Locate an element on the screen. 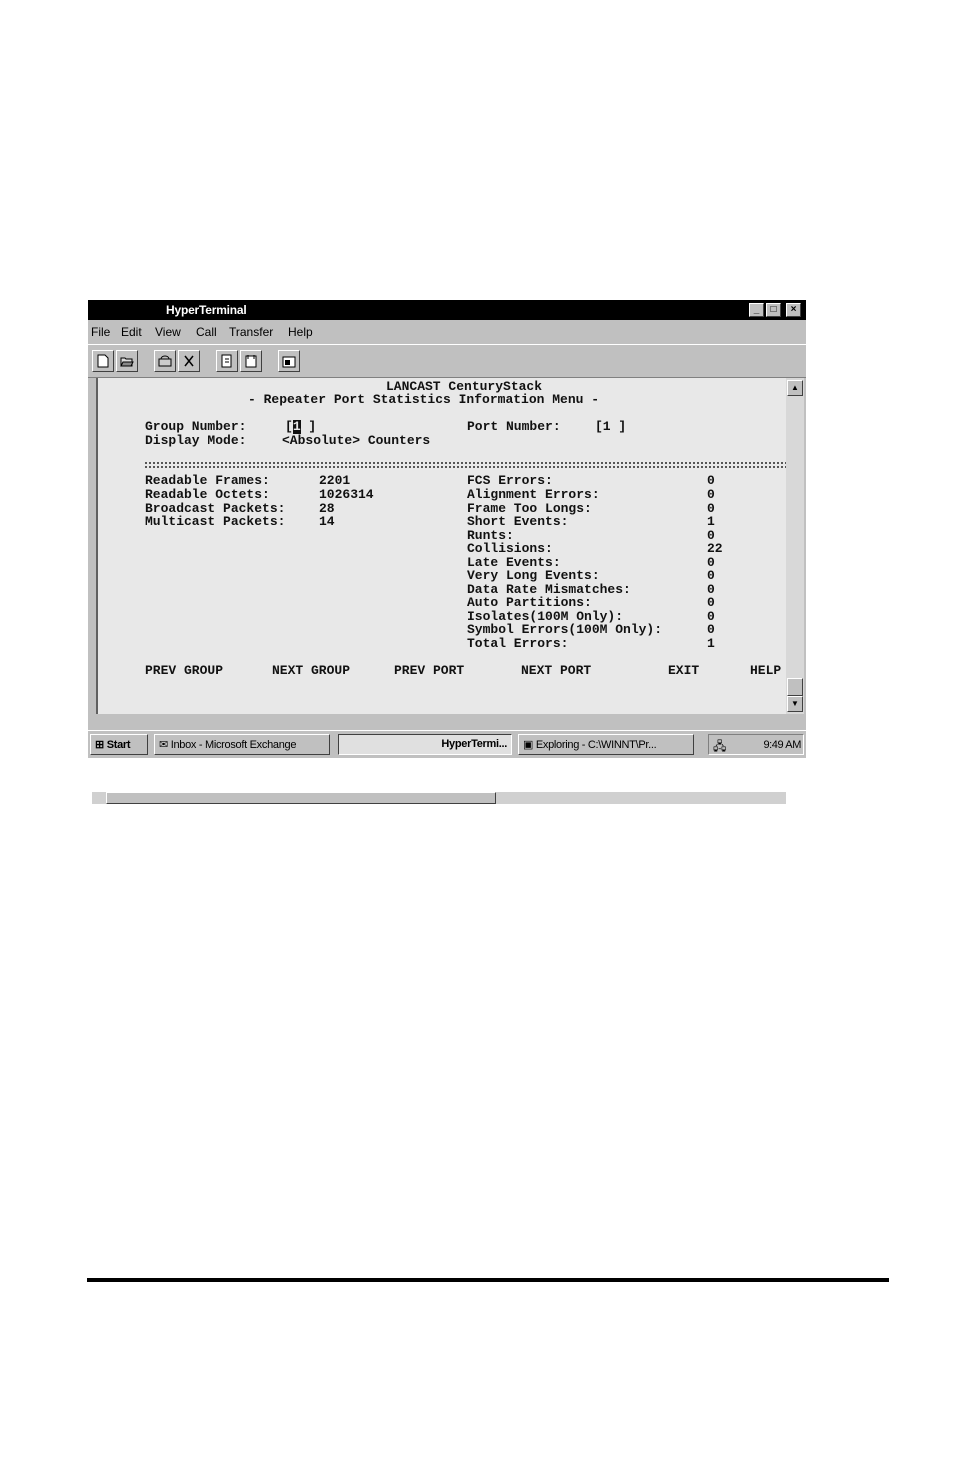  menu-edit: Edit is located at coordinates (131, 332).